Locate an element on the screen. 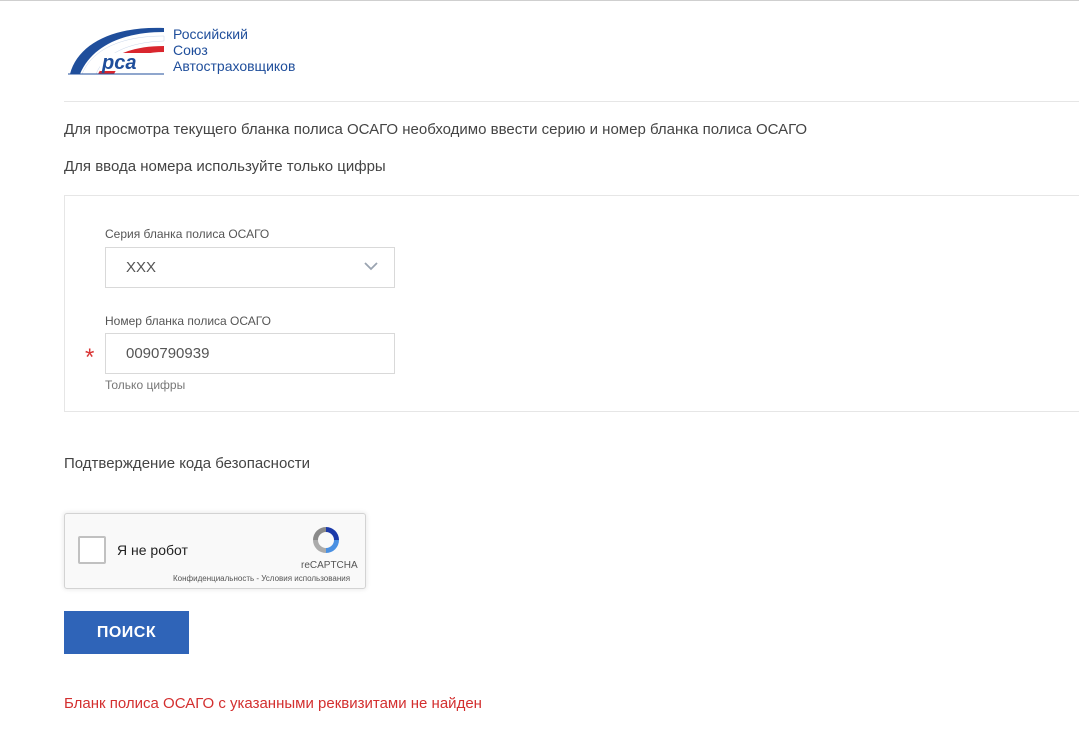 The width and height of the screenshot is (1079, 739). rsa-logo-icon: рса is located at coordinates (116, 51).